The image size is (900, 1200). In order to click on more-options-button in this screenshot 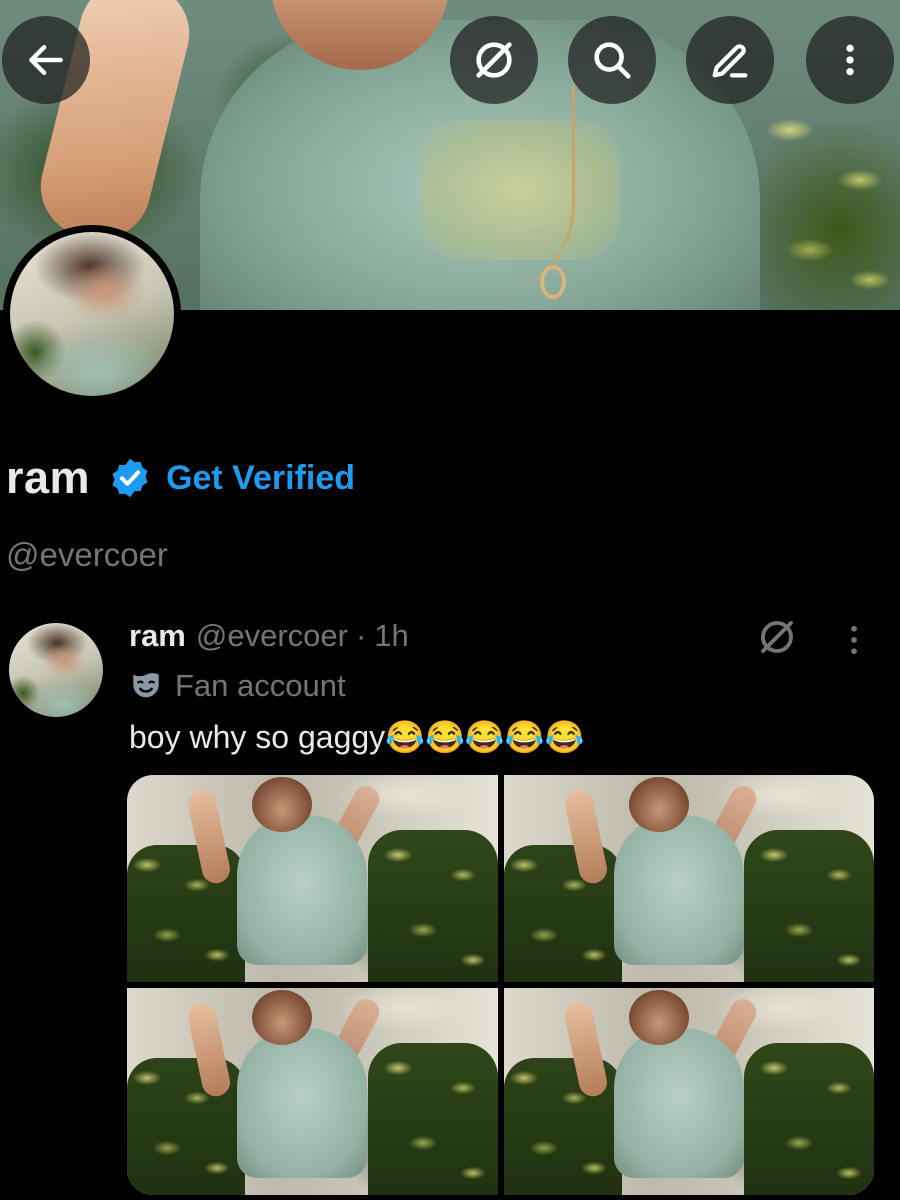, I will do `click(850, 60)`.